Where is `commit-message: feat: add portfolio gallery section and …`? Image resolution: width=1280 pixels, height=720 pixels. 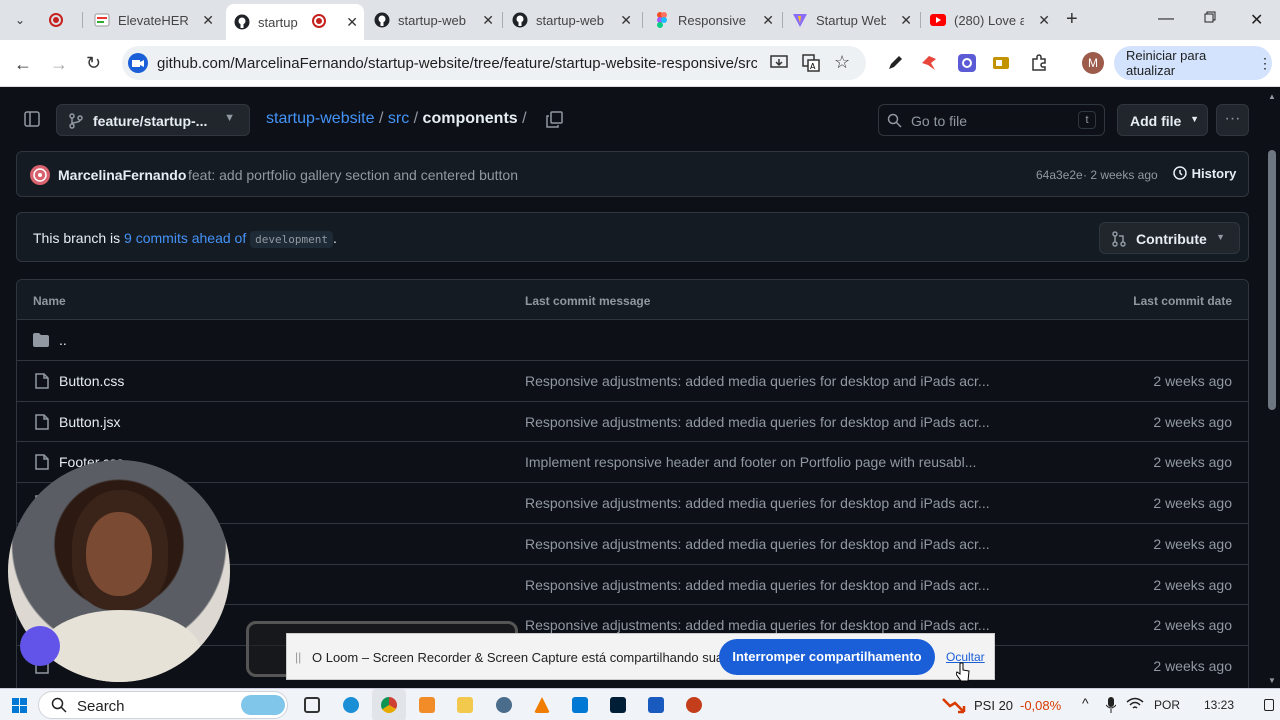
commit-message: feat: add portfolio gallery section and … is located at coordinates (353, 175).